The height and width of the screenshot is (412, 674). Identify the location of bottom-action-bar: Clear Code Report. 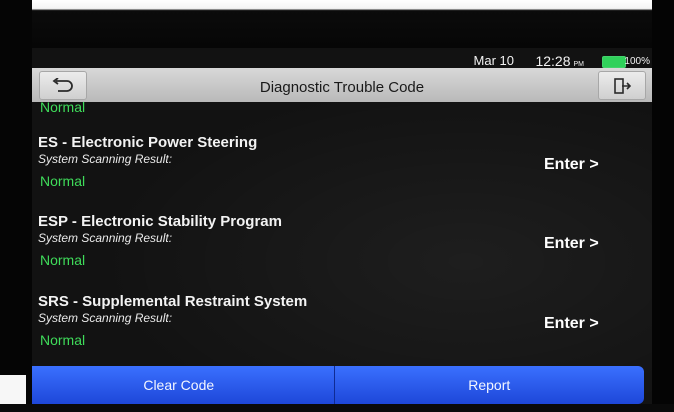
(338, 385).